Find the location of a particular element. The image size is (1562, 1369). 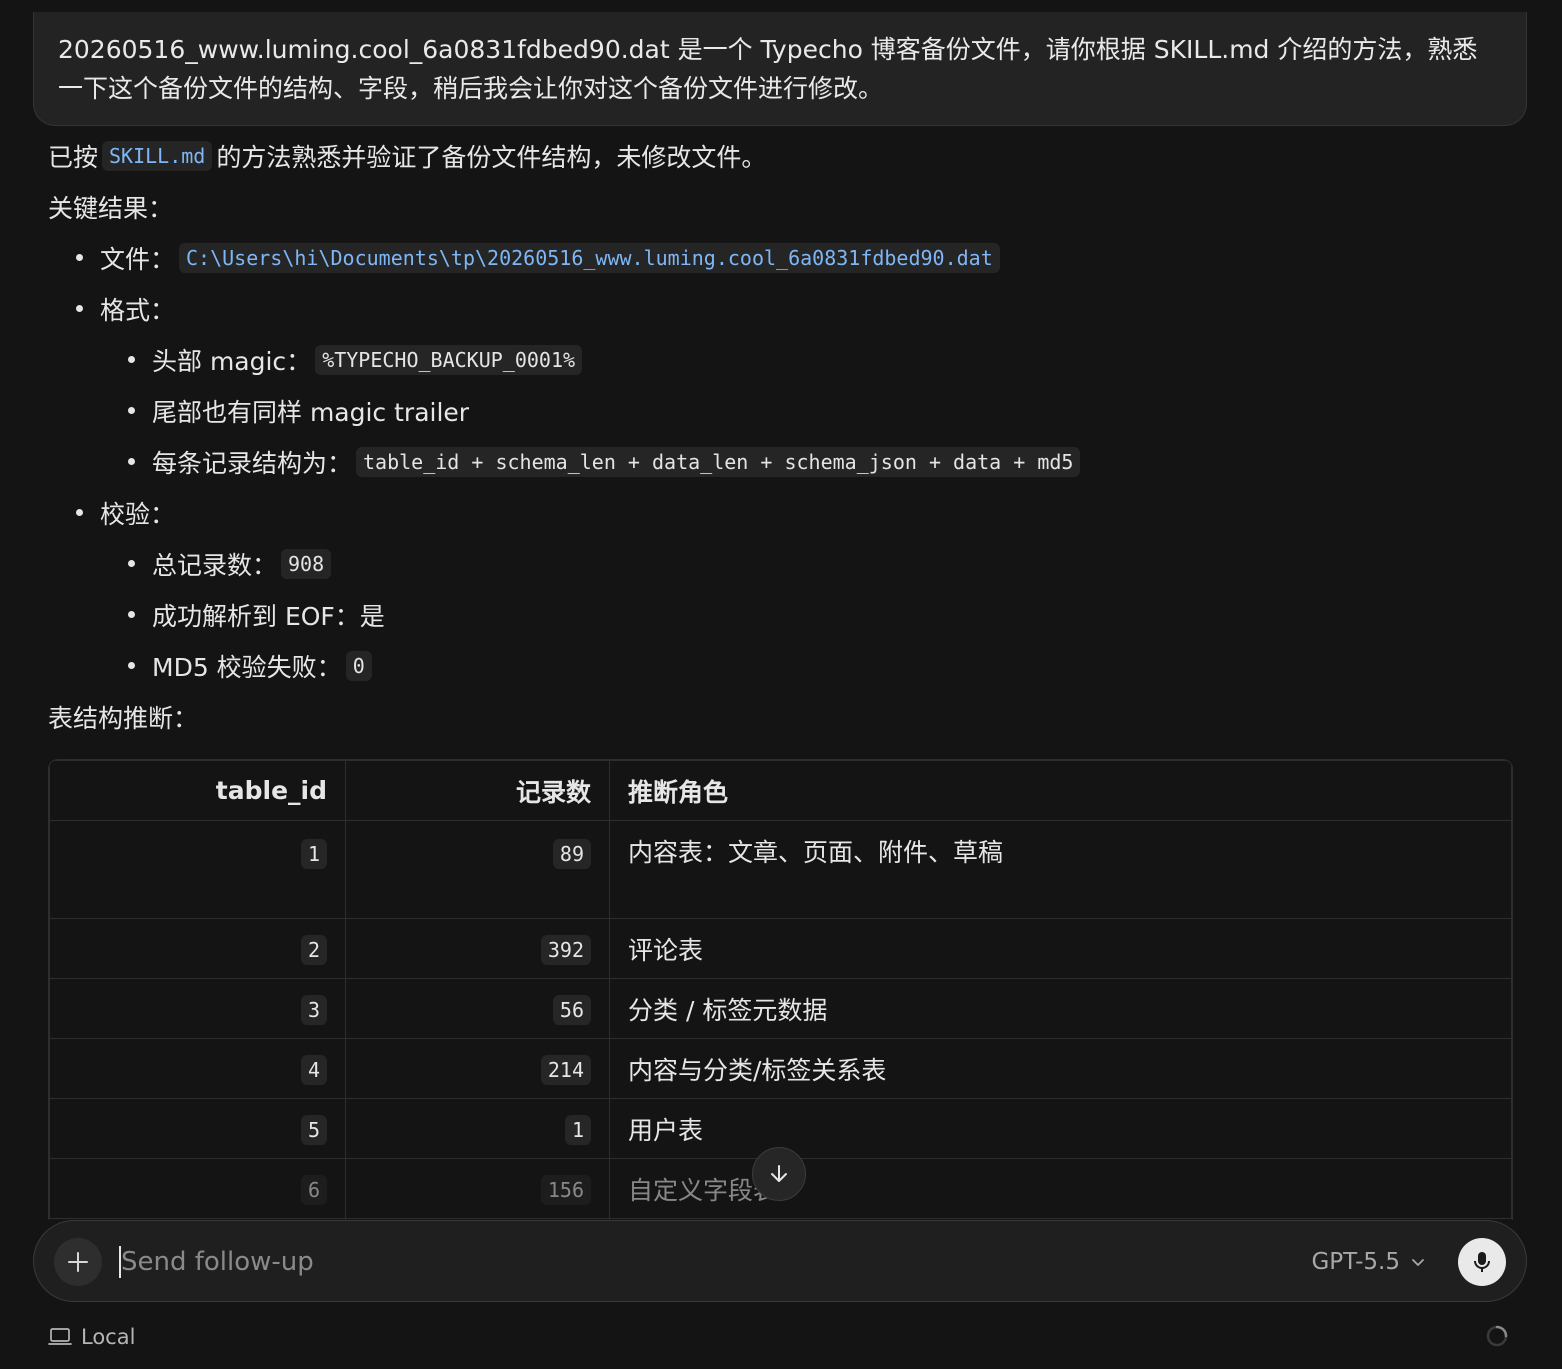

loading-spinner-icon is located at coordinates (1497, 1336).